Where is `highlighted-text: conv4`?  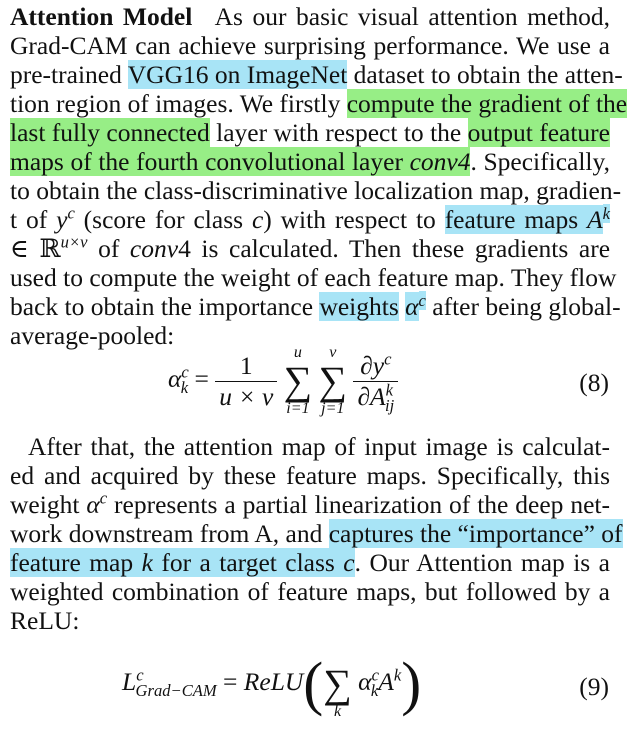 highlighted-text: conv4 is located at coordinates (440, 161).